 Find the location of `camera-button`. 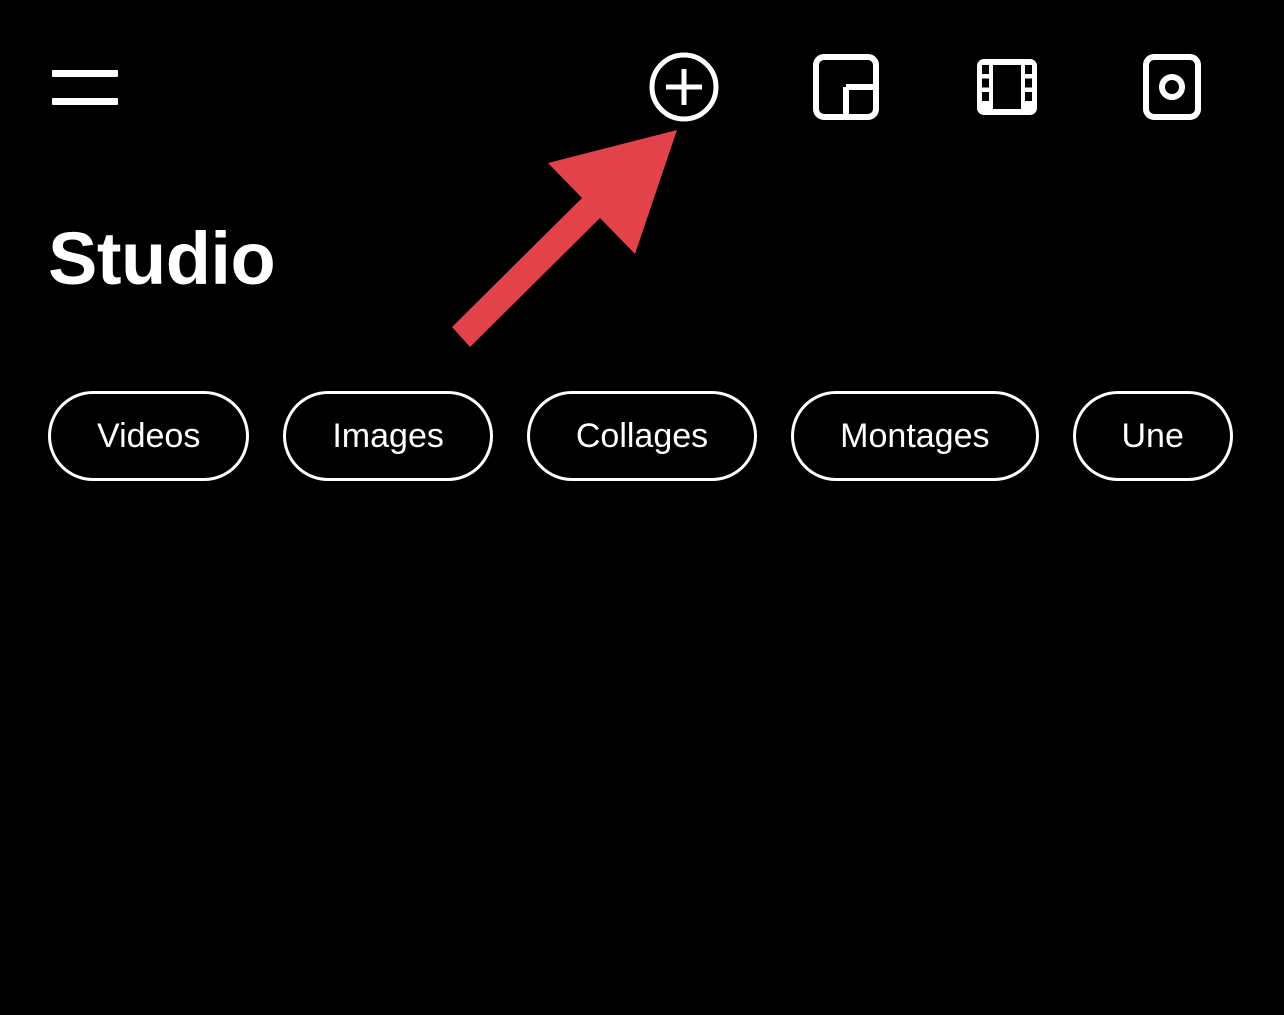

camera-button is located at coordinates (1172, 87).